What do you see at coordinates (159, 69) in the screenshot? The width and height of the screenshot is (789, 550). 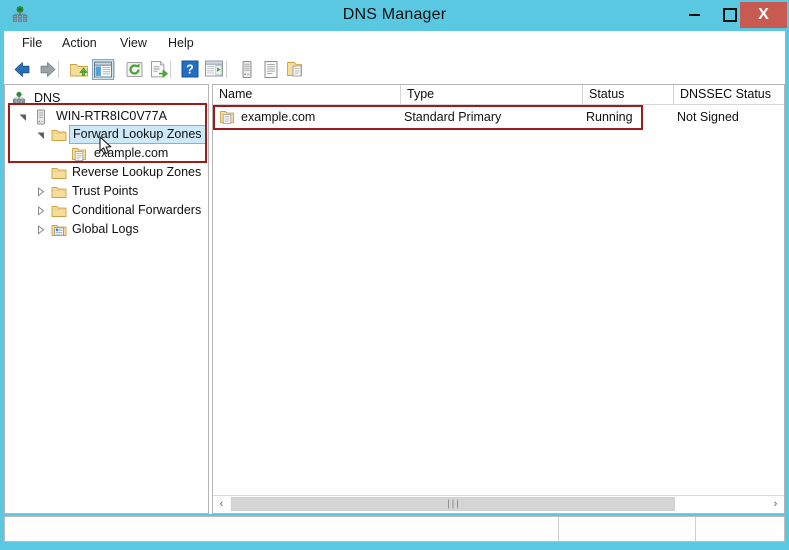 I see `export-list-icon` at bounding box center [159, 69].